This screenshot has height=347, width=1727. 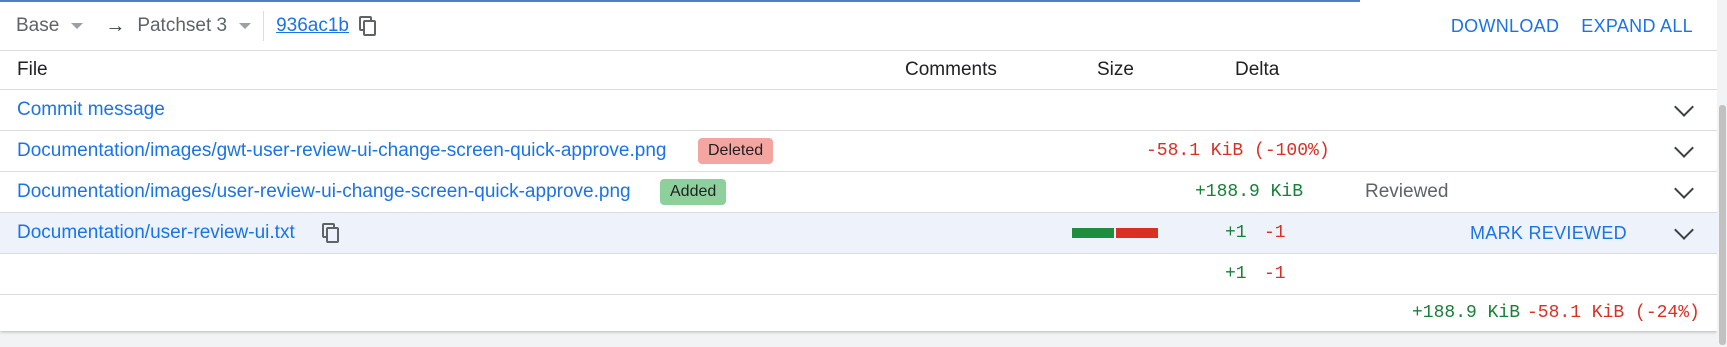 What do you see at coordinates (182, 25) in the screenshot?
I see `patchset-label: Patchset 3` at bounding box center [182, 25].